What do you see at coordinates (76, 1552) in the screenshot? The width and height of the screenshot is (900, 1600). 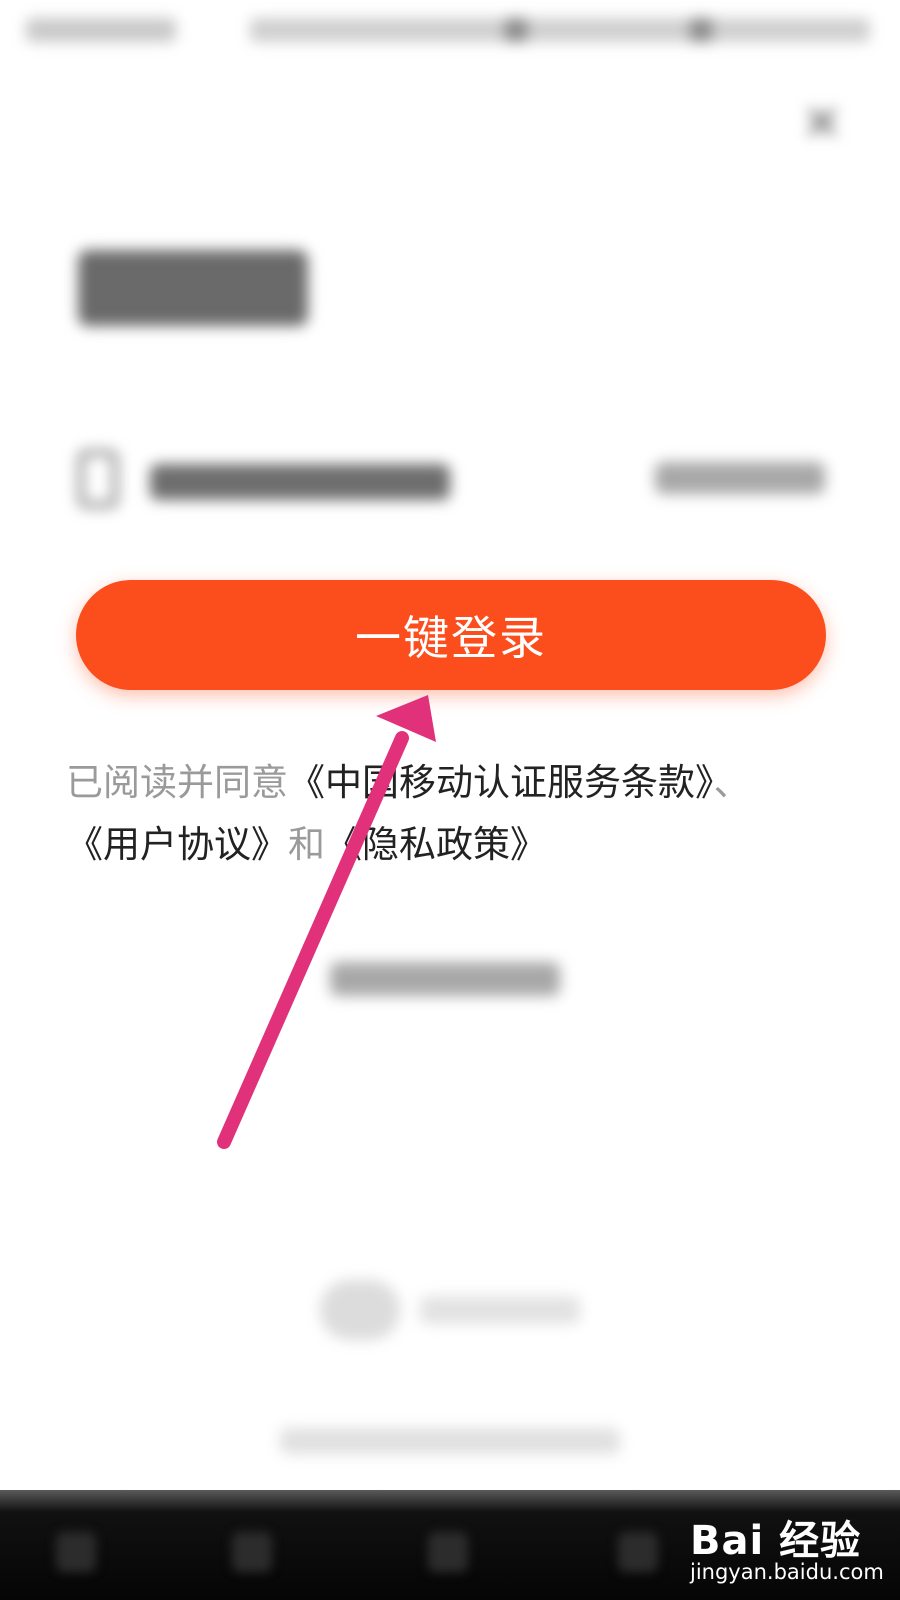 I see `menu-icon` at bounding box center [76, 1552].